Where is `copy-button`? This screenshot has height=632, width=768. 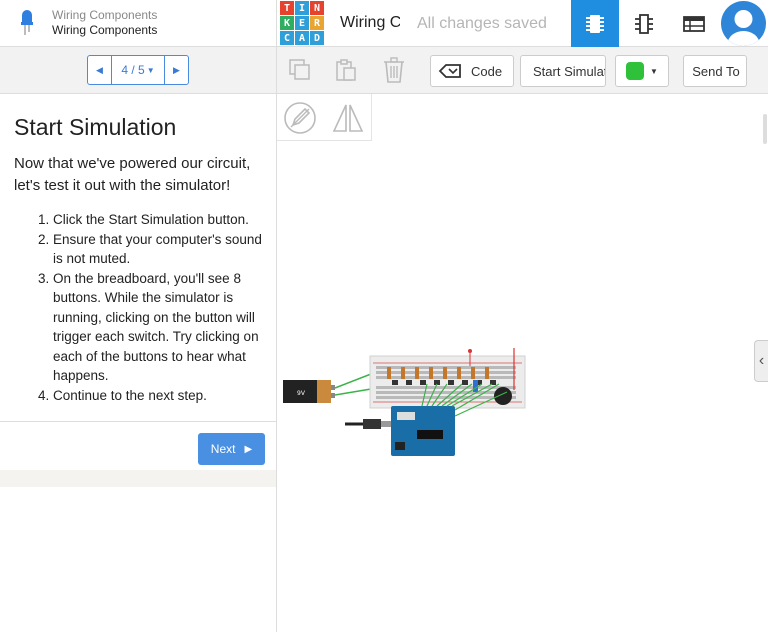
copy-button is located at coordinates (300, 70).